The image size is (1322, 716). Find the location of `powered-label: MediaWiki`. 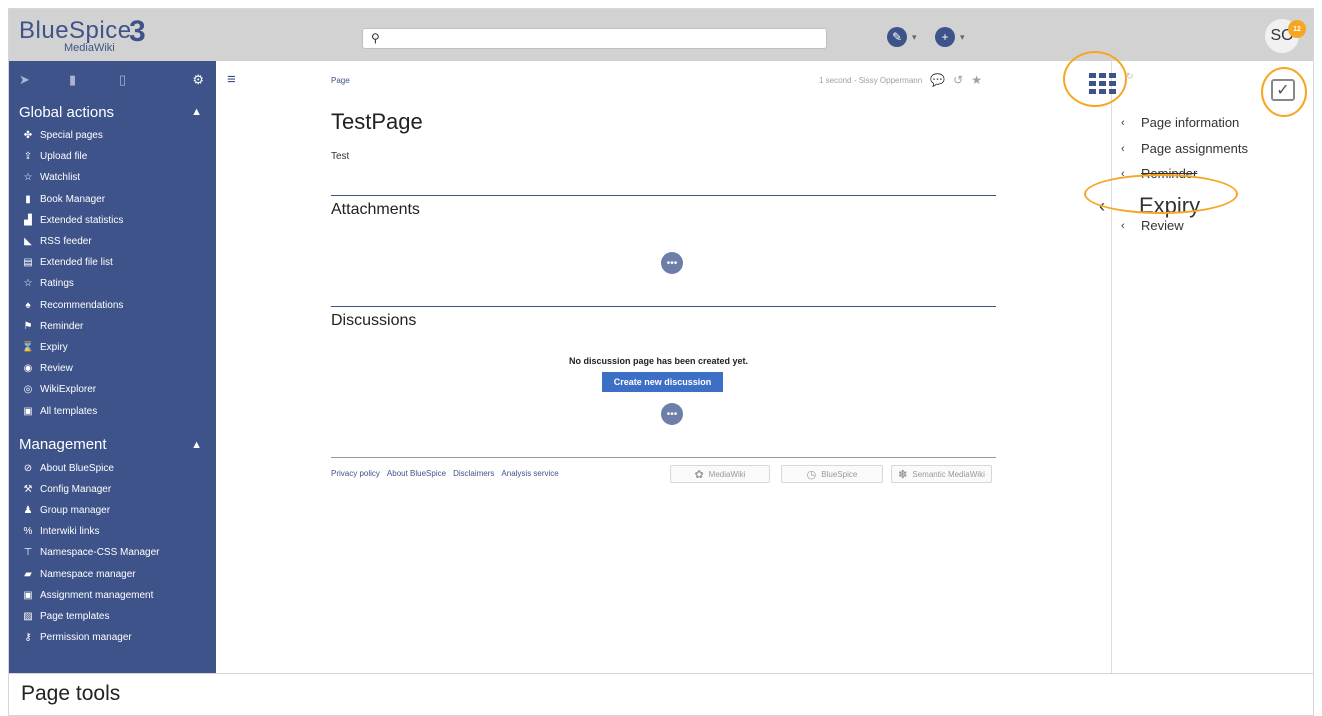

powered-label: MediaWiki is located at coordinates (727, 474).